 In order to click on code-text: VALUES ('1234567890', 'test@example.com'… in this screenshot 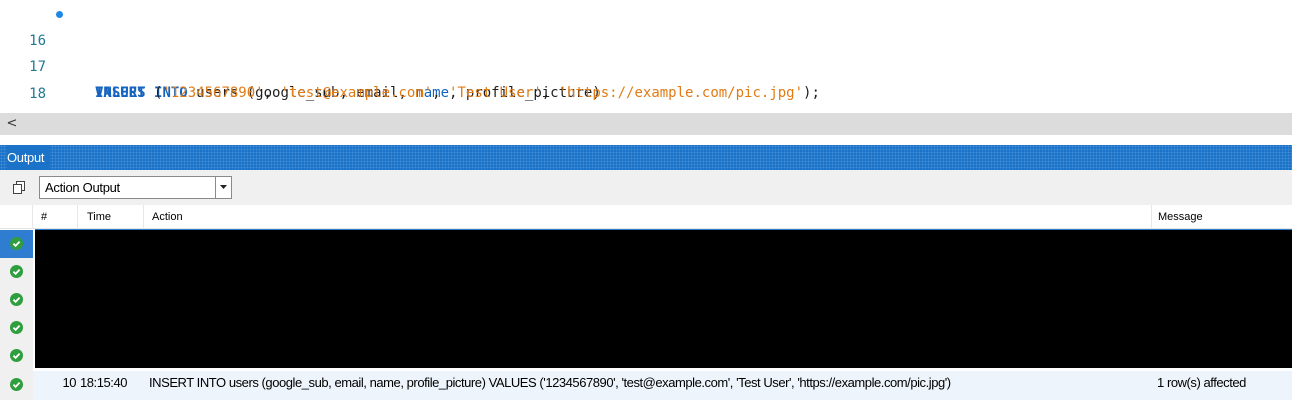, I will do `click(457, 93)`.